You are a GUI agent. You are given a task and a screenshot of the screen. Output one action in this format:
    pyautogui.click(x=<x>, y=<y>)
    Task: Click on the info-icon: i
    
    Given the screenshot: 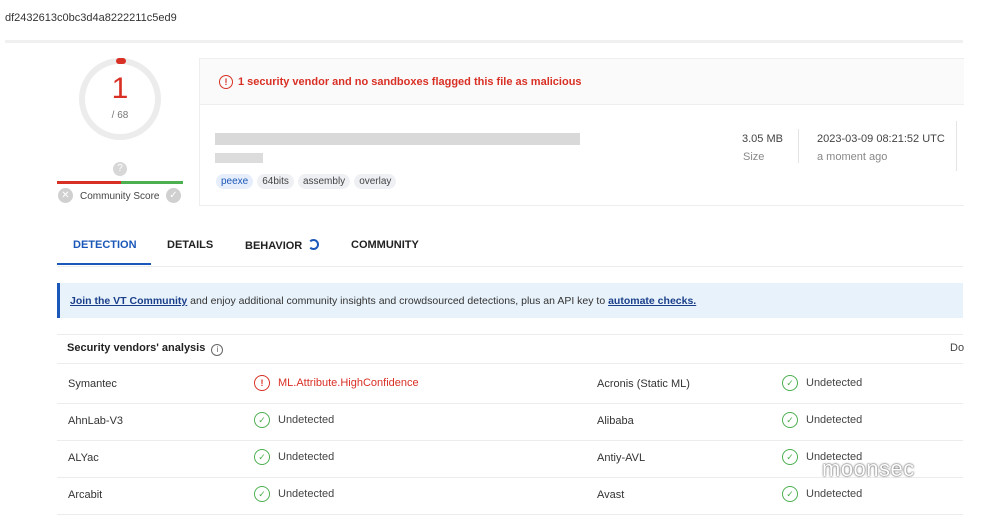 What is the action you would take?
    pyautogui.click(x=217, y=350)
    